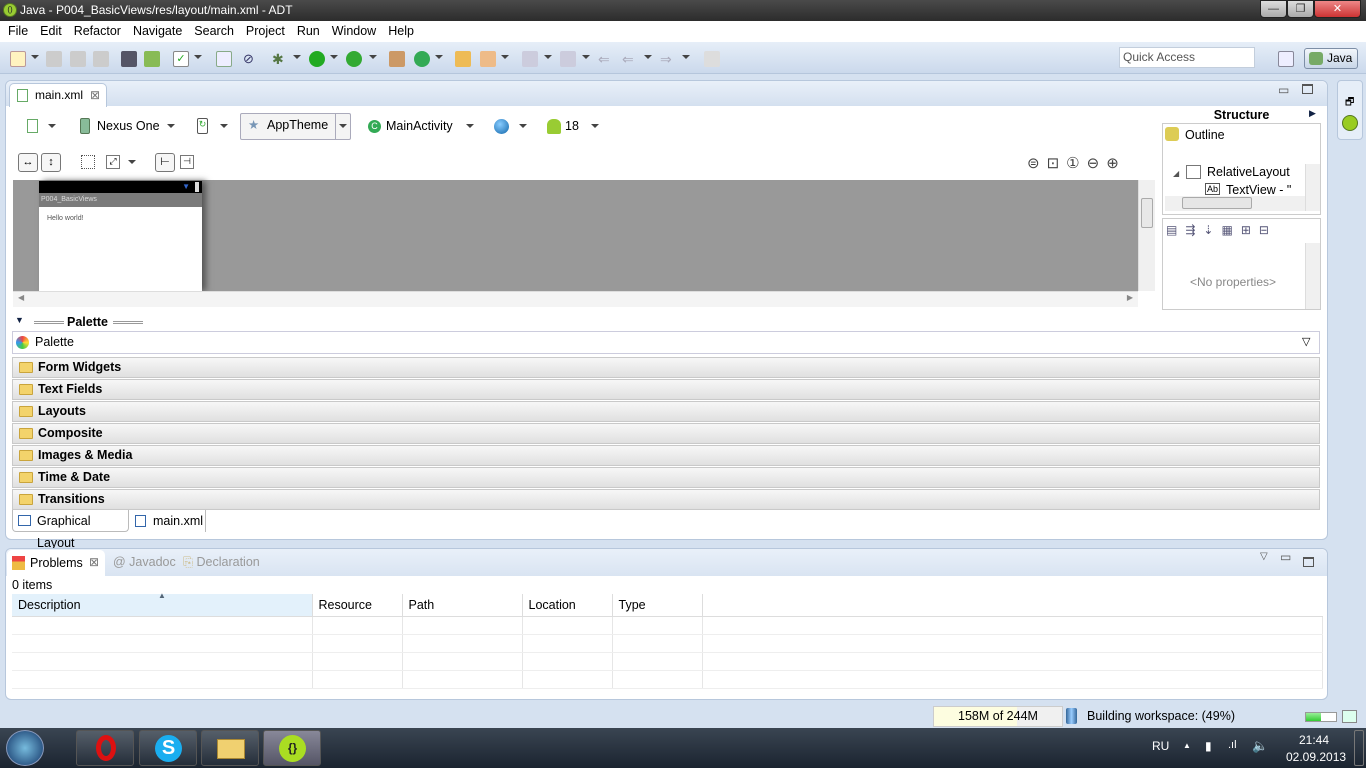  Describe the element at coordinates (269, 31) in the screenshot. I see `menu-project: Project` at that location.